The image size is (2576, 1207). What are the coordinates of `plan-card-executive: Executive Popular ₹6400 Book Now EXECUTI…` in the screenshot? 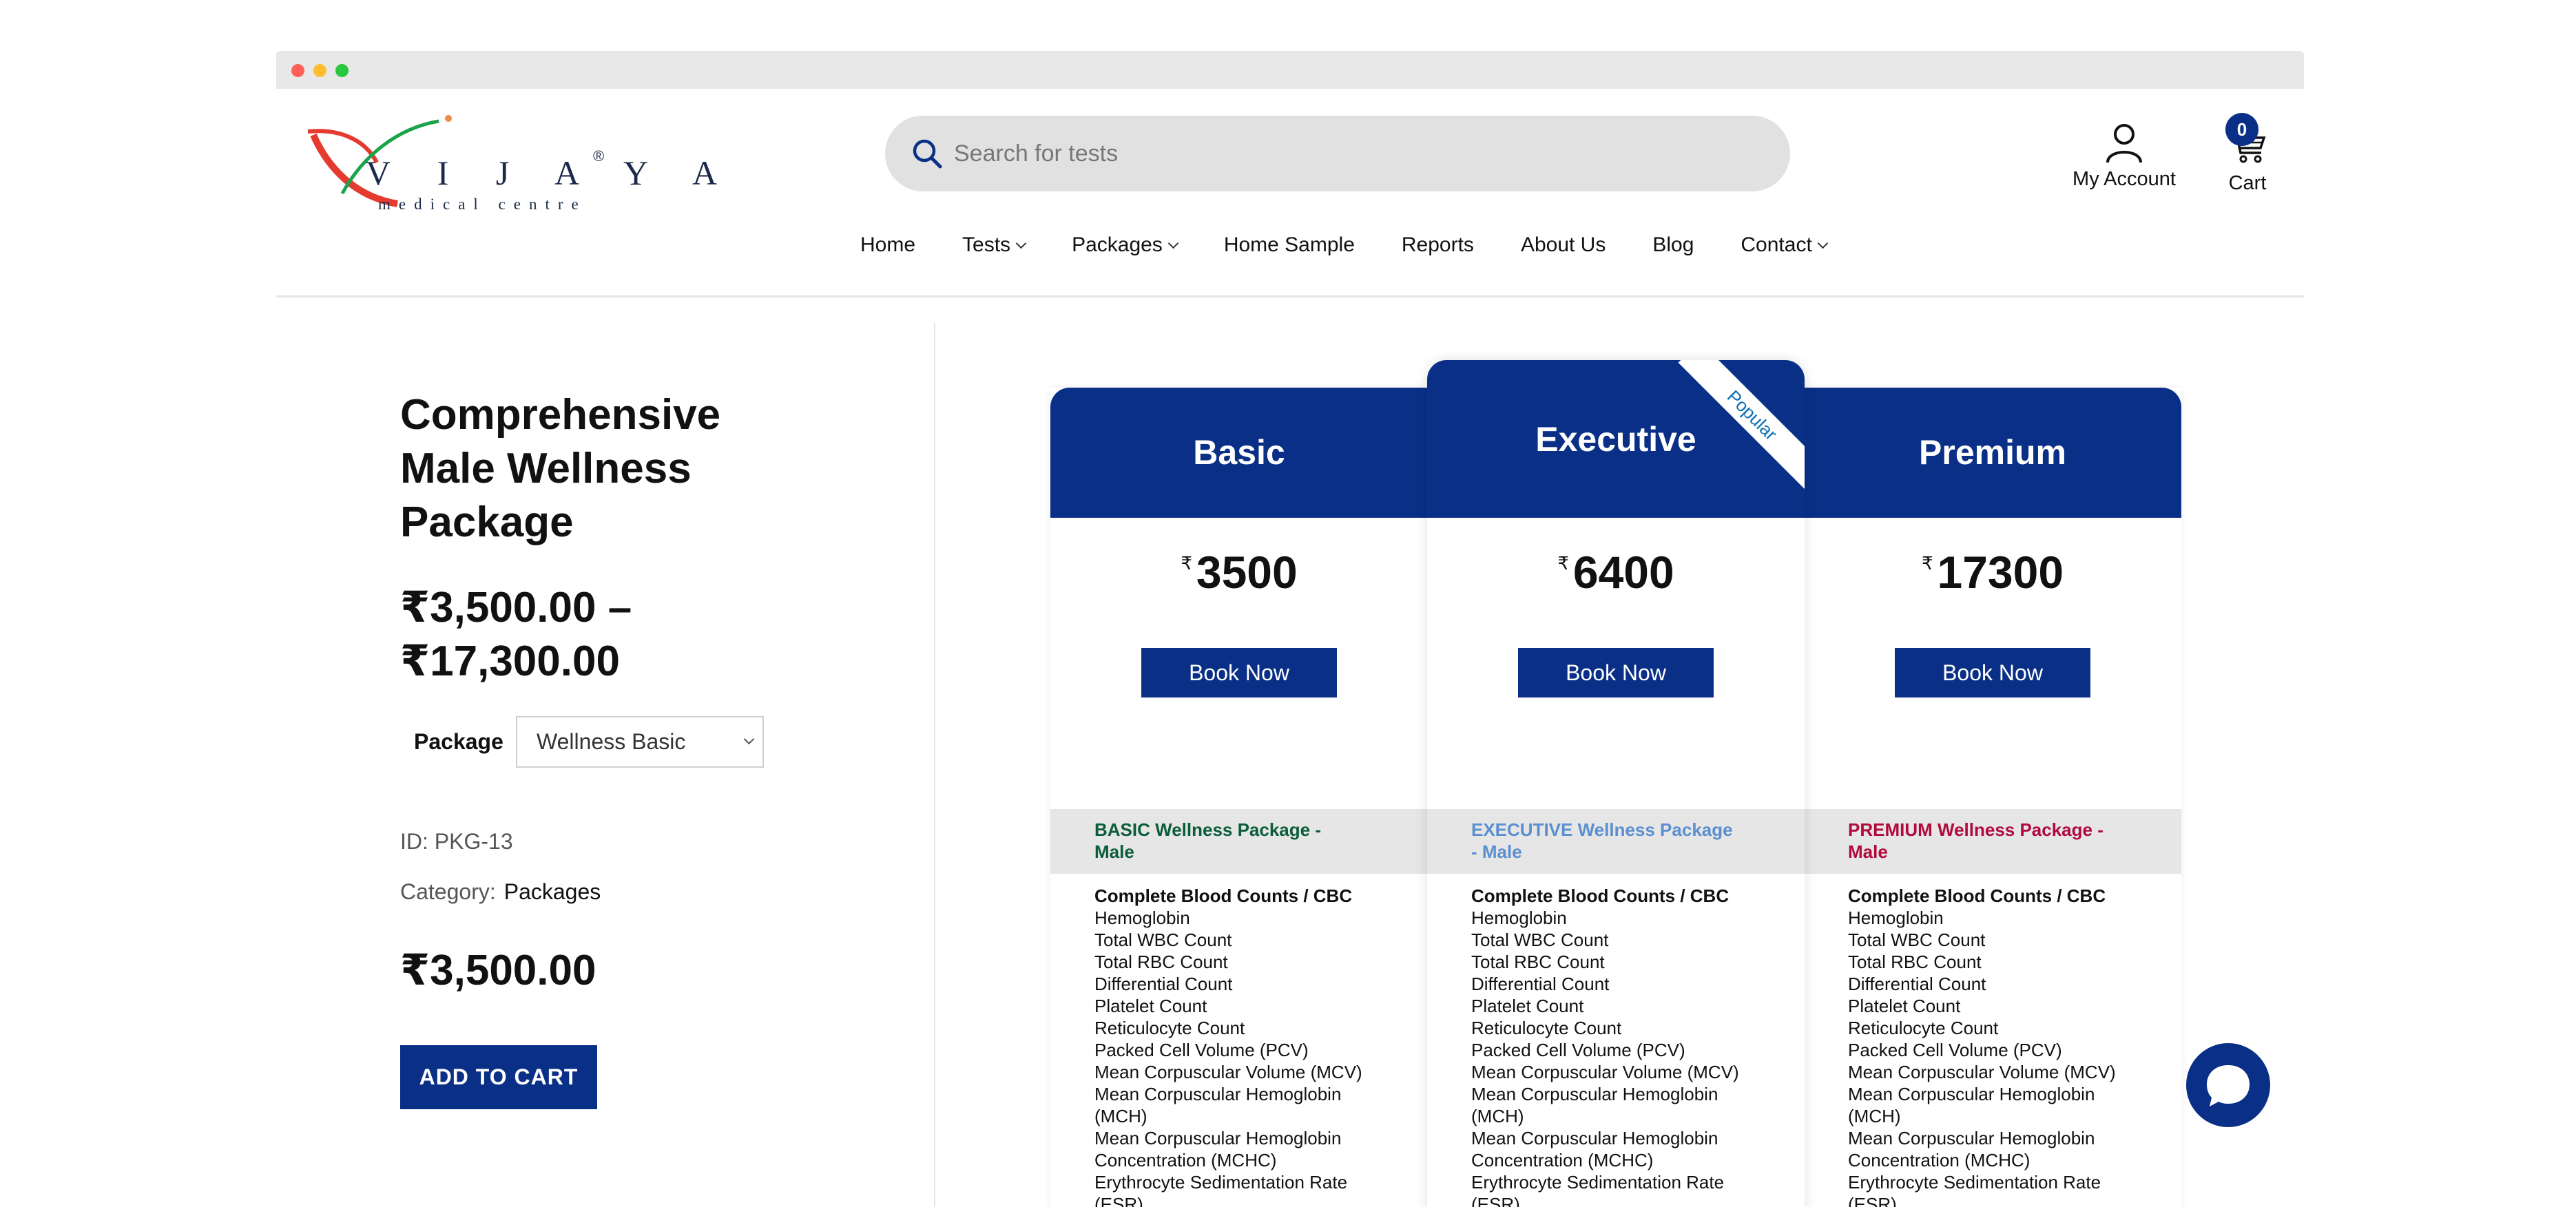 It's located at (1616, 783).